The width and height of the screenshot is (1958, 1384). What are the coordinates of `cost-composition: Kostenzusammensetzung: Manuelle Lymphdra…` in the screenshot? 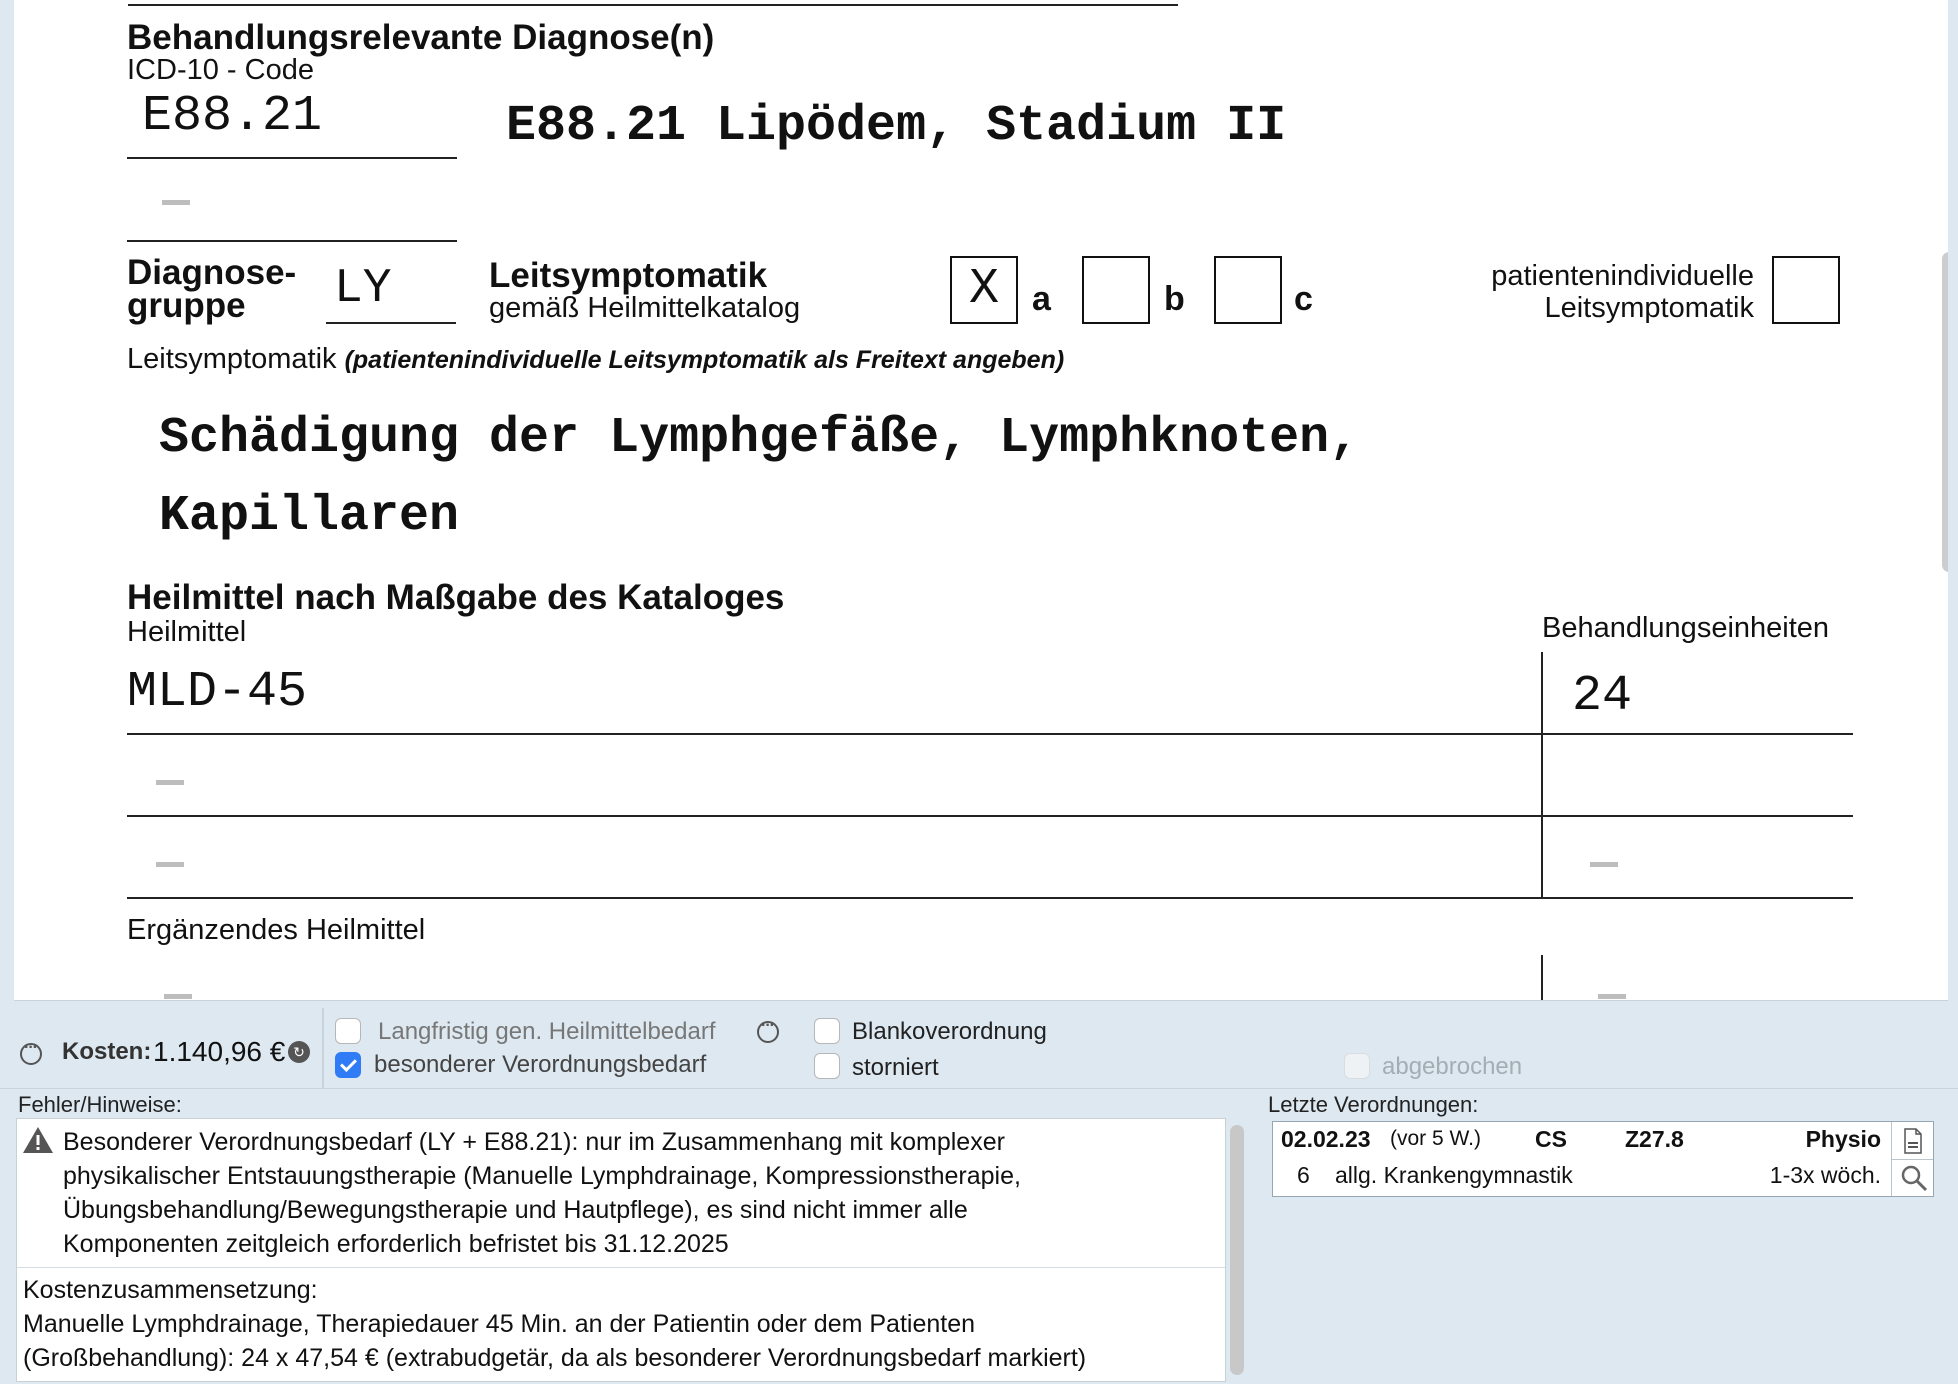 It's located at (555, 1324).